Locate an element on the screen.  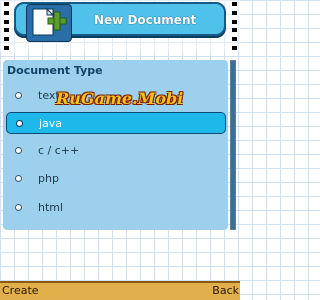
watermark-logo: RuGame.Mobi is located at coordinates (120, 98).